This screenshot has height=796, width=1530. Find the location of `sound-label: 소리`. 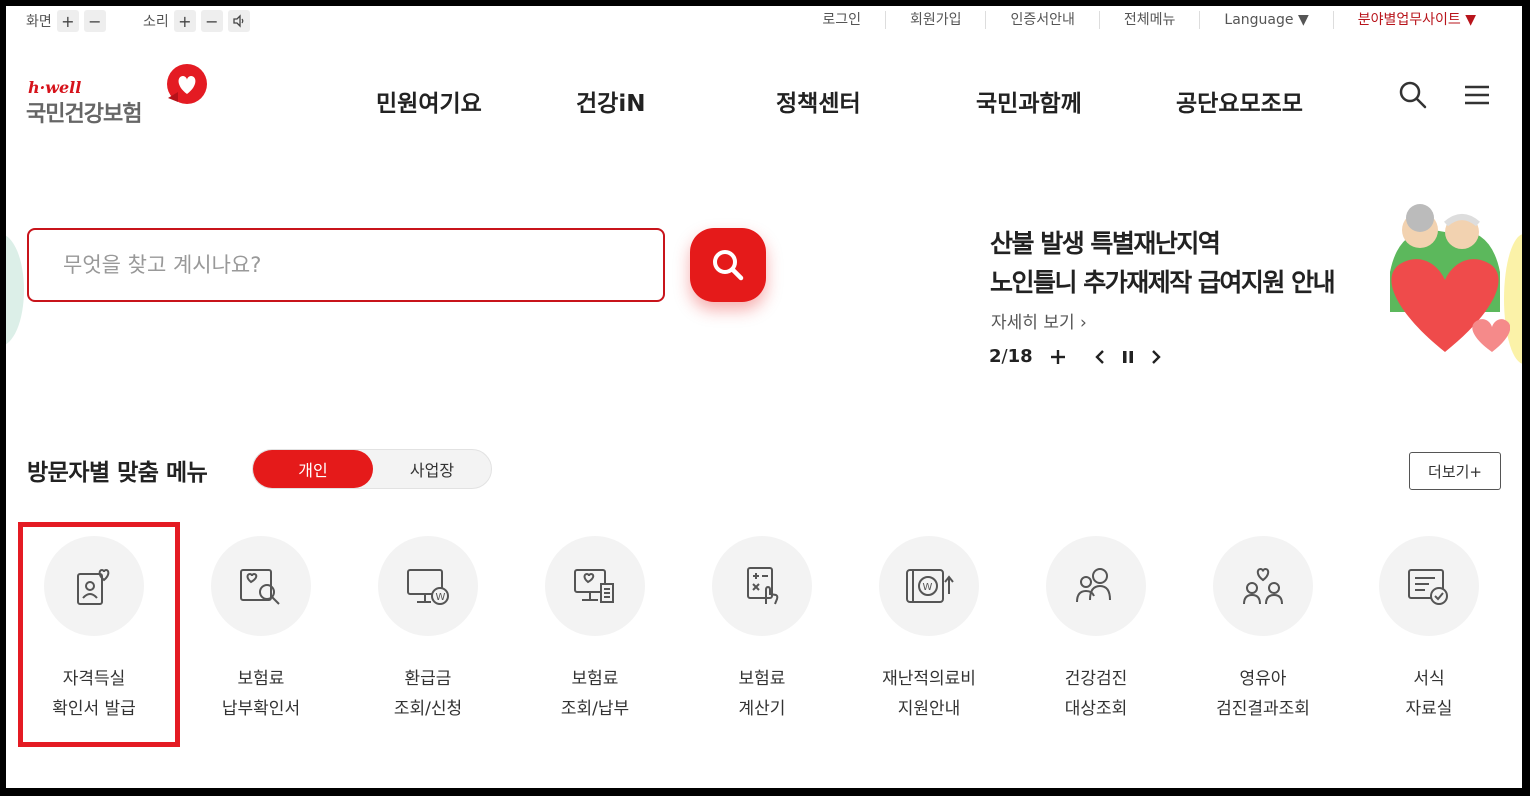

sound-label: 소리 is located at coordinates (156, 22).